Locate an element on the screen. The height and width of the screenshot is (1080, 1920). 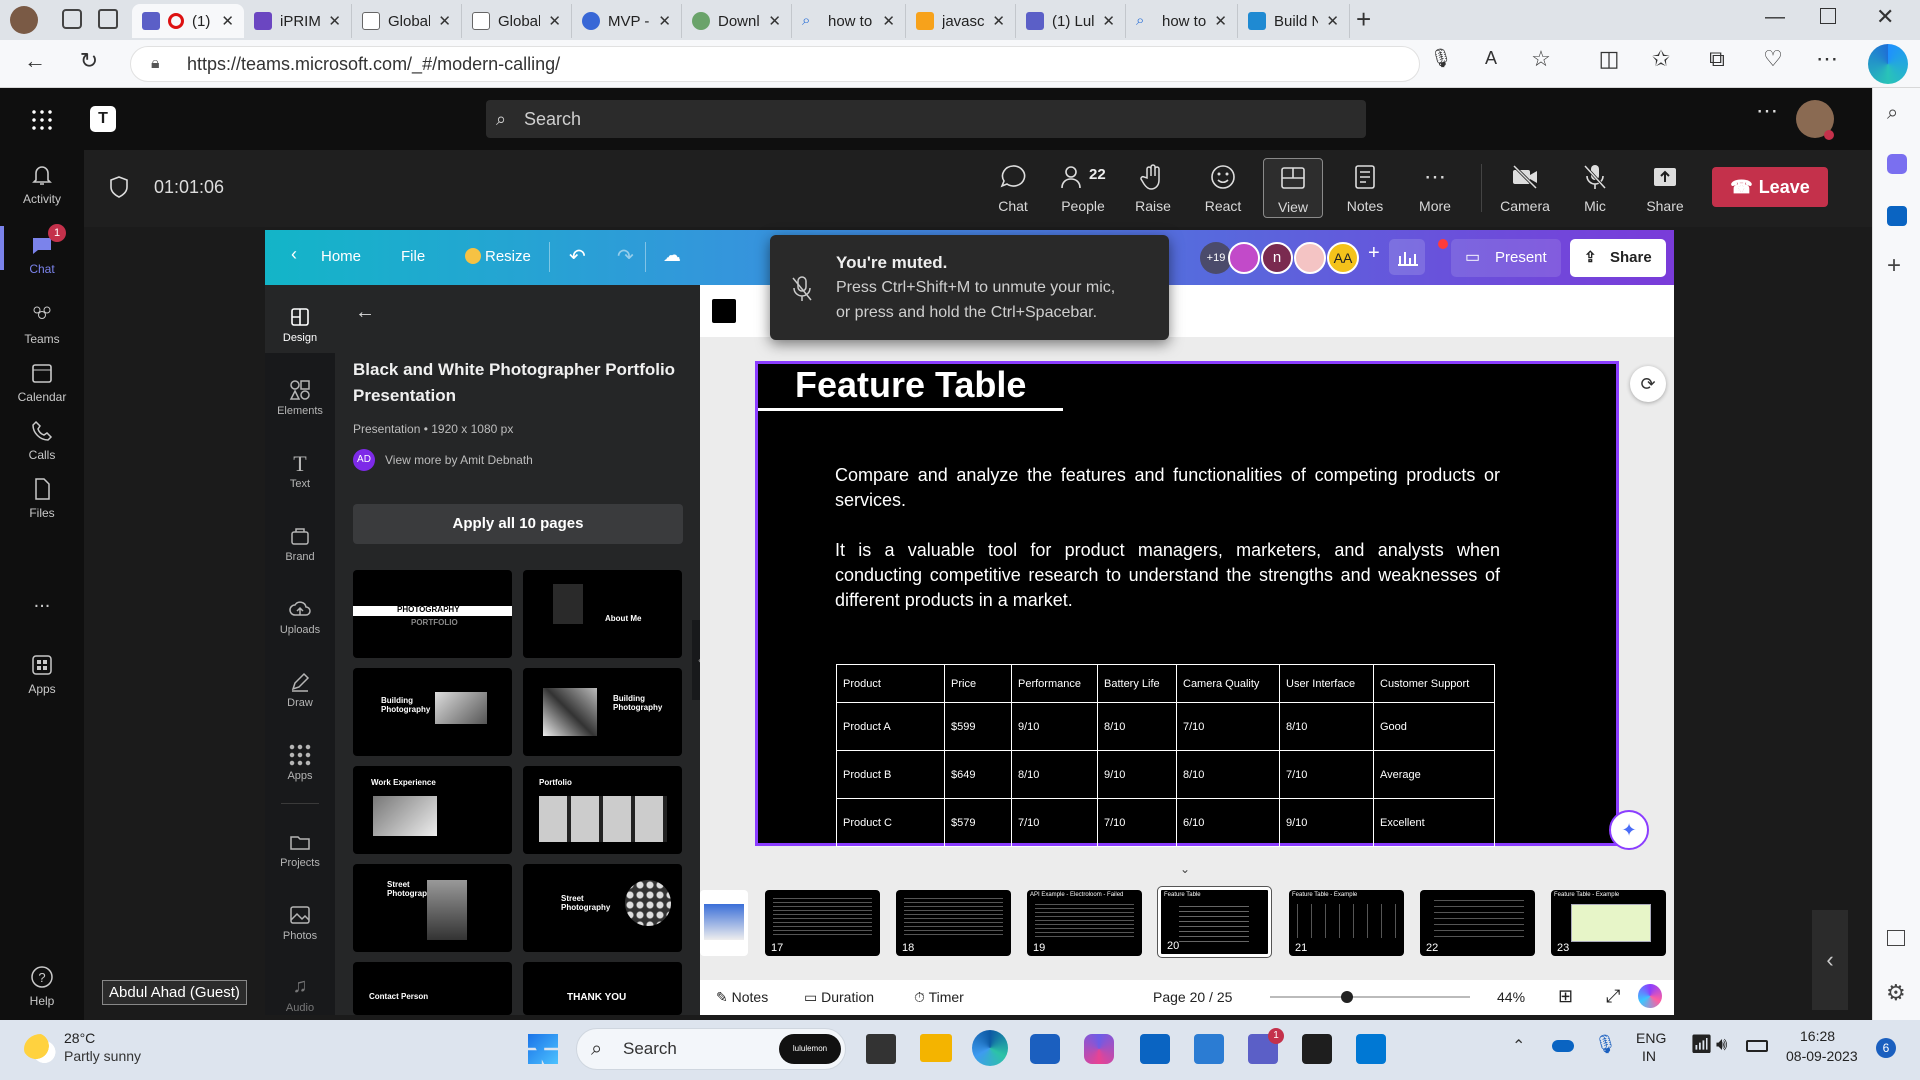
sidebar-toggle-icon is located at coordinates (1896, 938).